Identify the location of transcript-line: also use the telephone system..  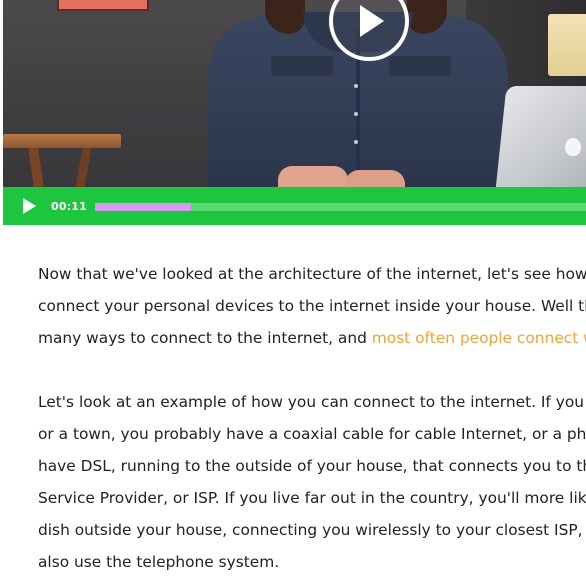
(159, 562).